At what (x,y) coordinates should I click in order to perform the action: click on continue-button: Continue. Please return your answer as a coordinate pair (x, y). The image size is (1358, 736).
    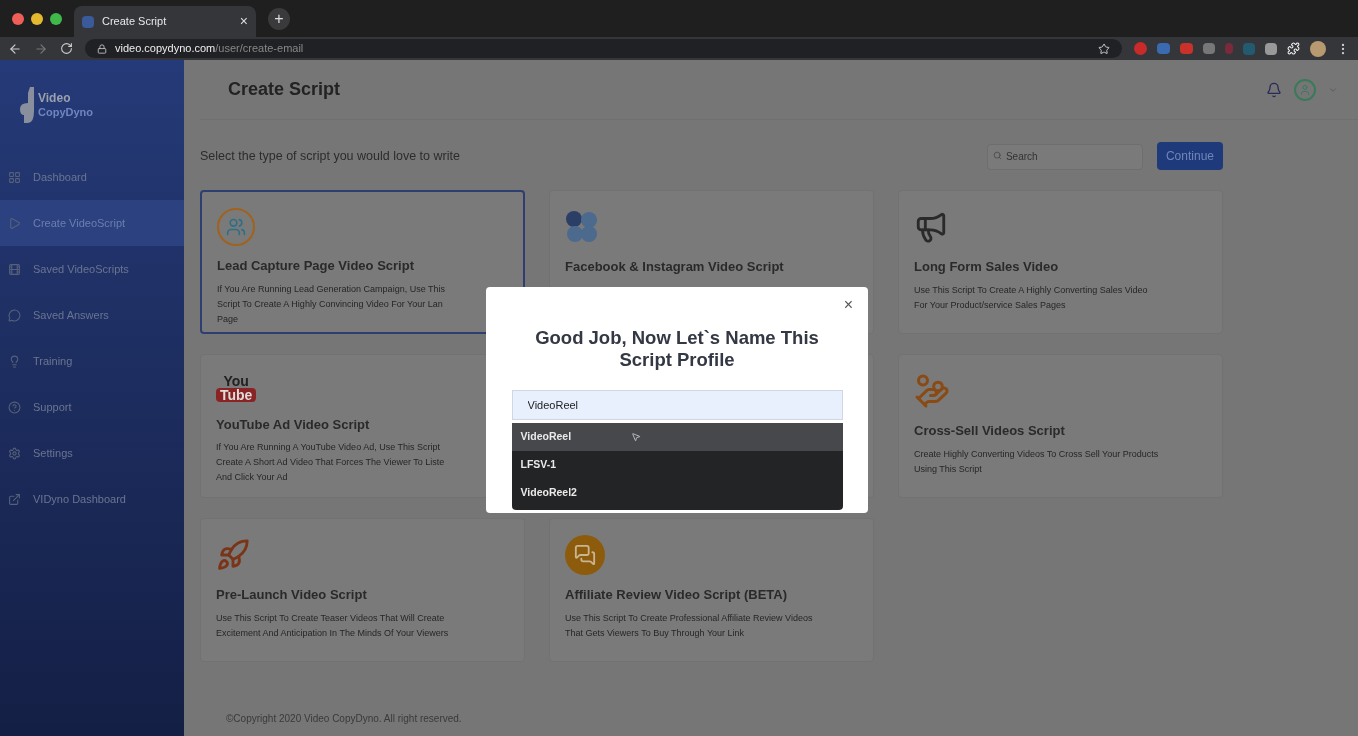
    Looking at the image, I should click on (1189, 156).